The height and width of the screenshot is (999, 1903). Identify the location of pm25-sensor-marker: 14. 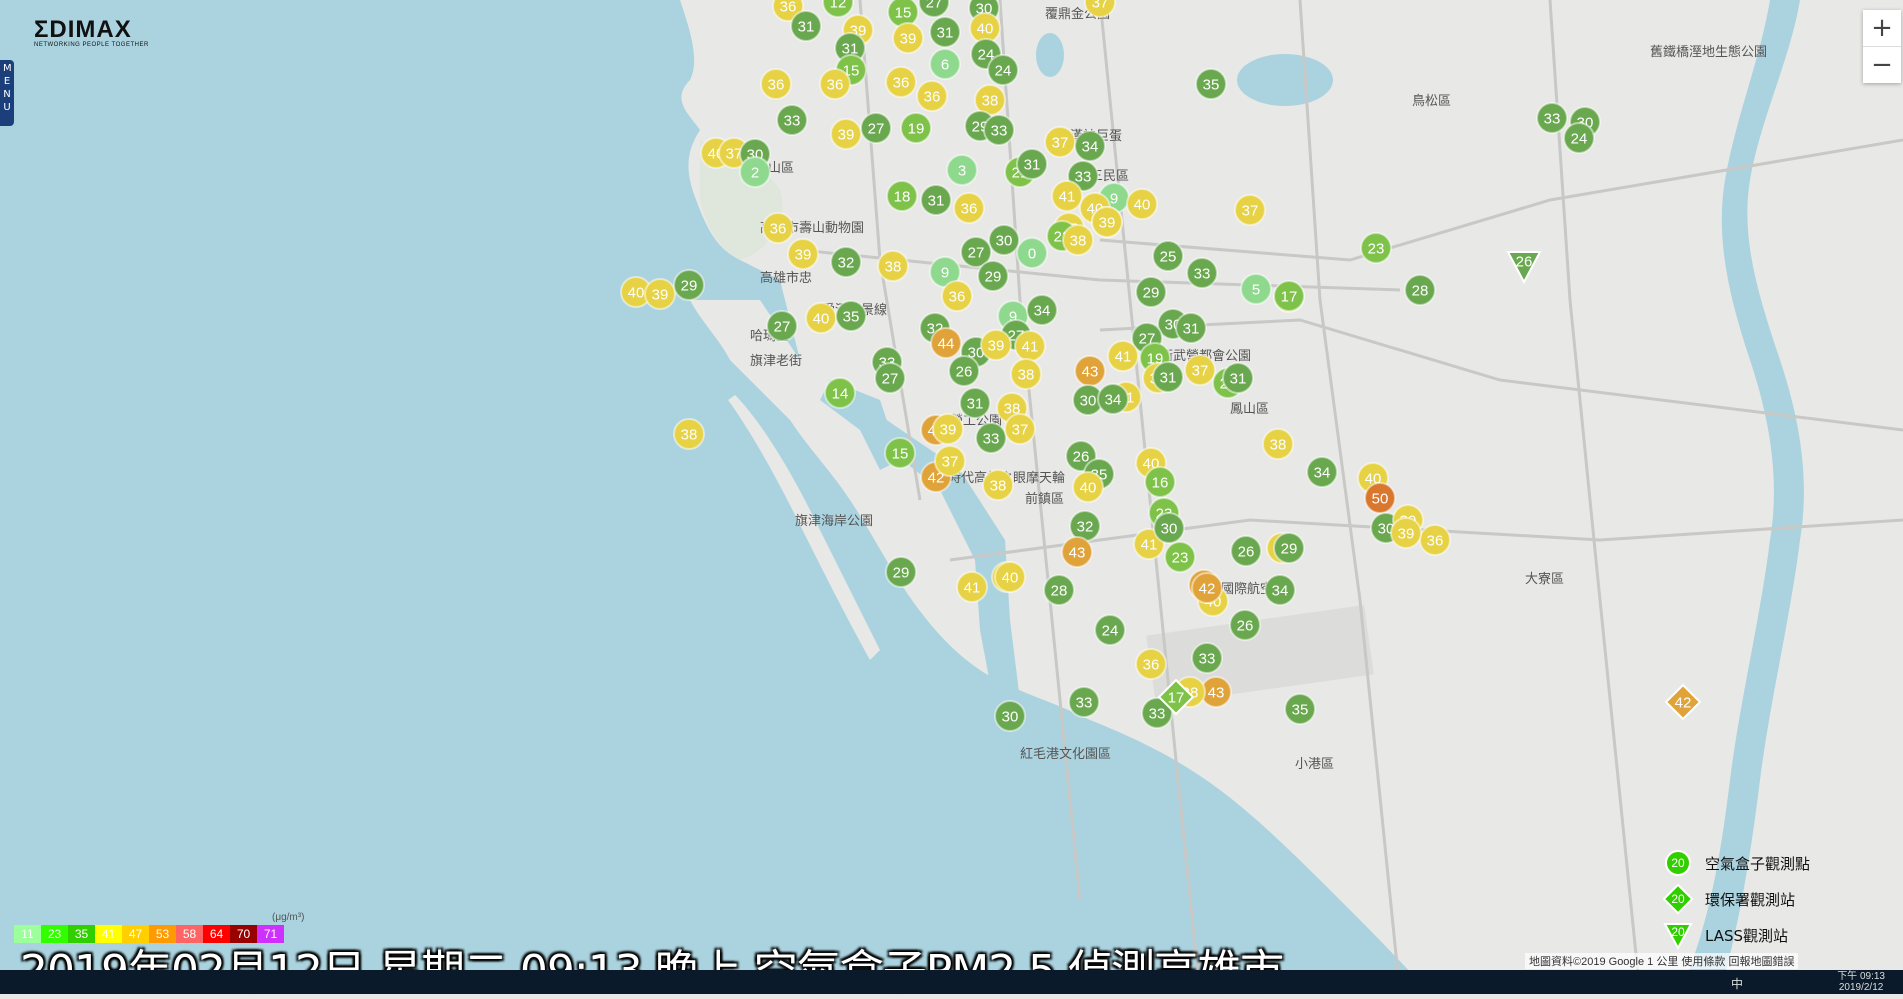
(840, 393).